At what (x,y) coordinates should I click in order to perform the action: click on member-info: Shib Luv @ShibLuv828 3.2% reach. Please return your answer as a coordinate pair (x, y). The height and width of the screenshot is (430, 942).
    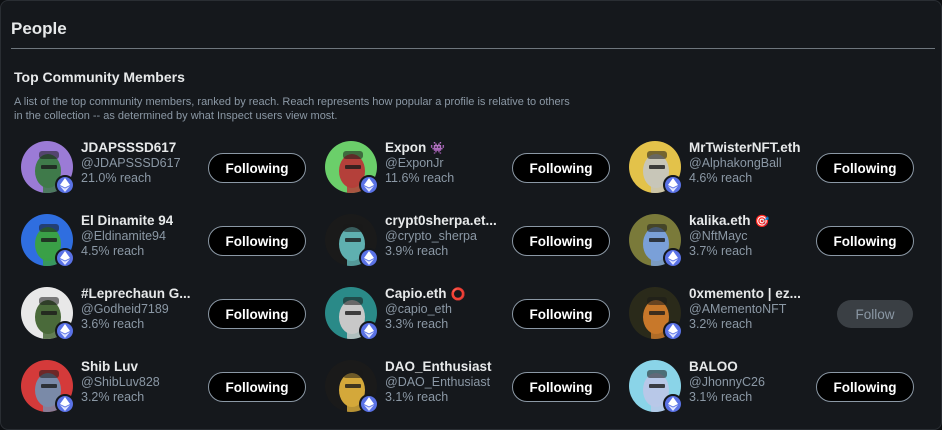
    Looking at the image, I should click on (145, 382).